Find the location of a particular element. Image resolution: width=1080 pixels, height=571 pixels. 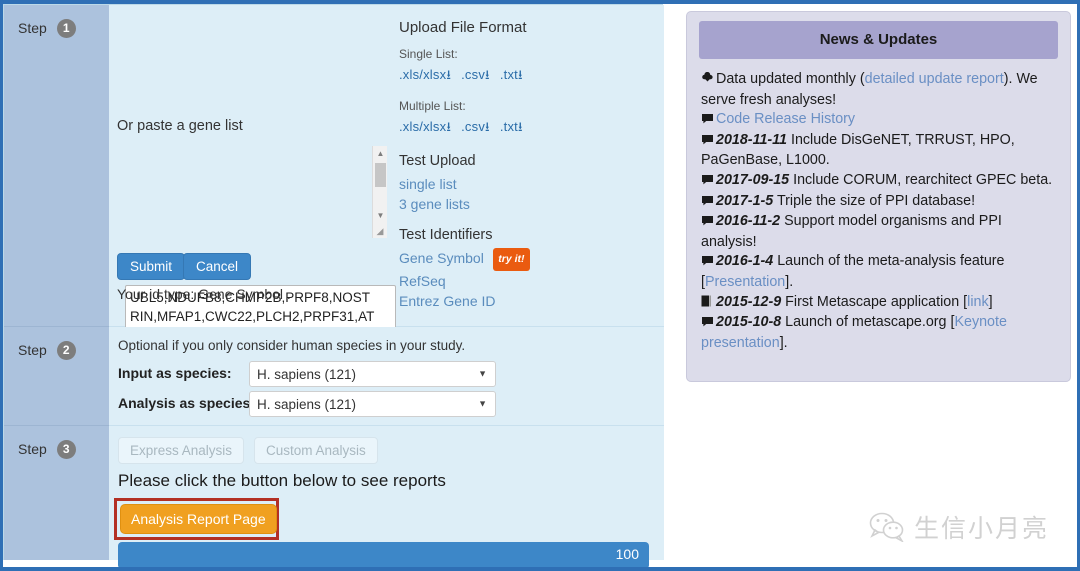

multi-xls-link: .xls/xlsx is located at coordinates (422, 126).